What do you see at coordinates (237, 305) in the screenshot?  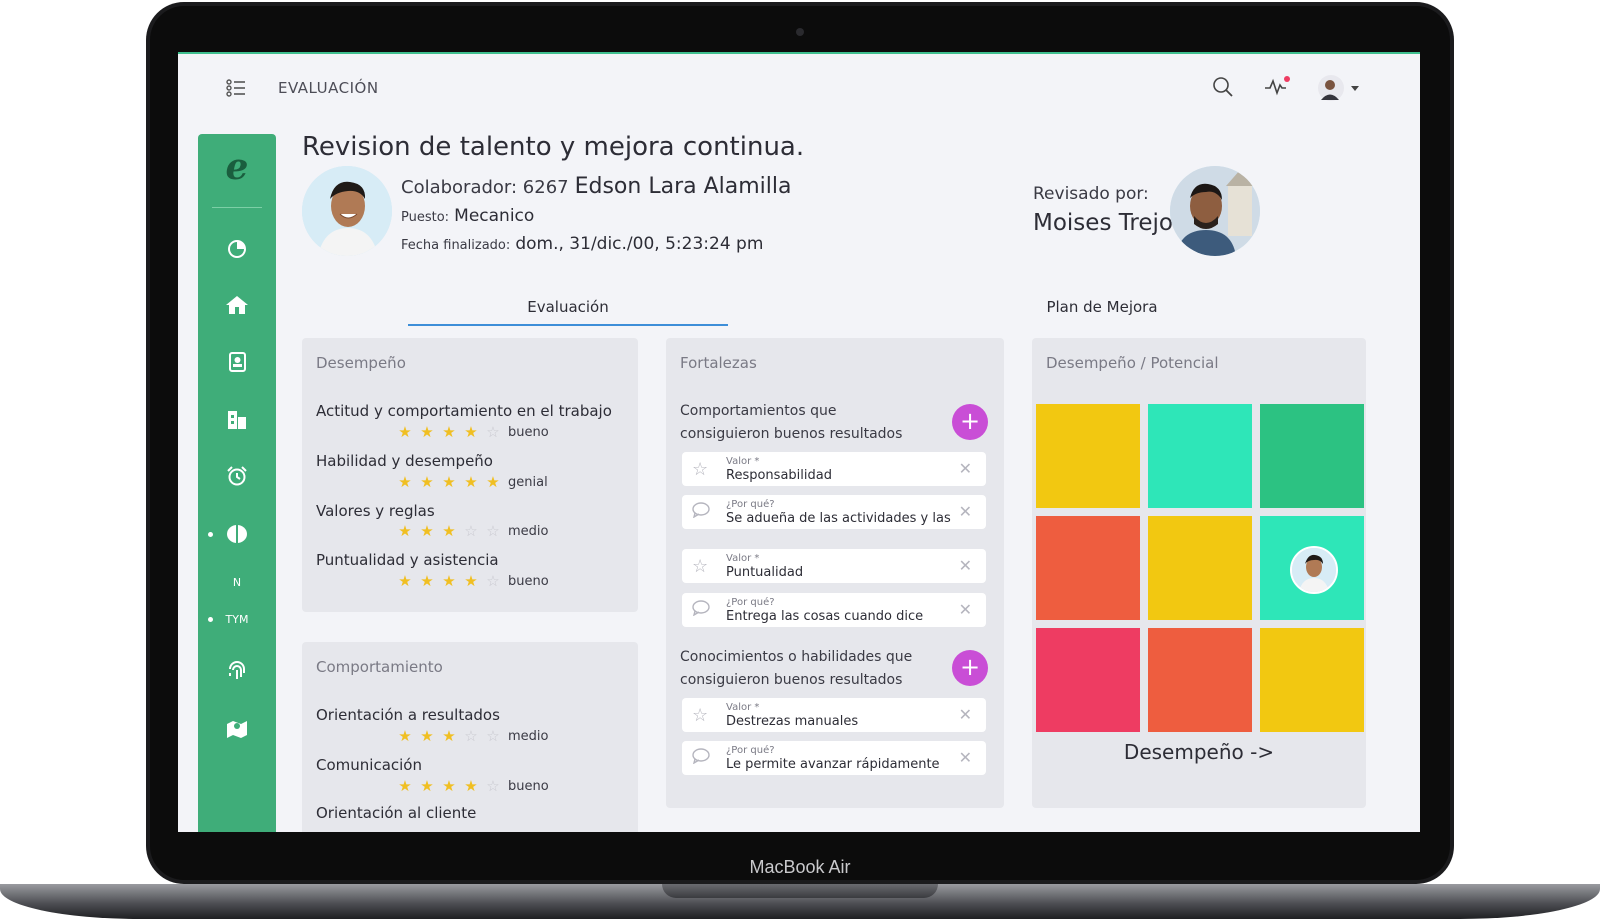 I see `home-icon` at bounding box center [237, 305].